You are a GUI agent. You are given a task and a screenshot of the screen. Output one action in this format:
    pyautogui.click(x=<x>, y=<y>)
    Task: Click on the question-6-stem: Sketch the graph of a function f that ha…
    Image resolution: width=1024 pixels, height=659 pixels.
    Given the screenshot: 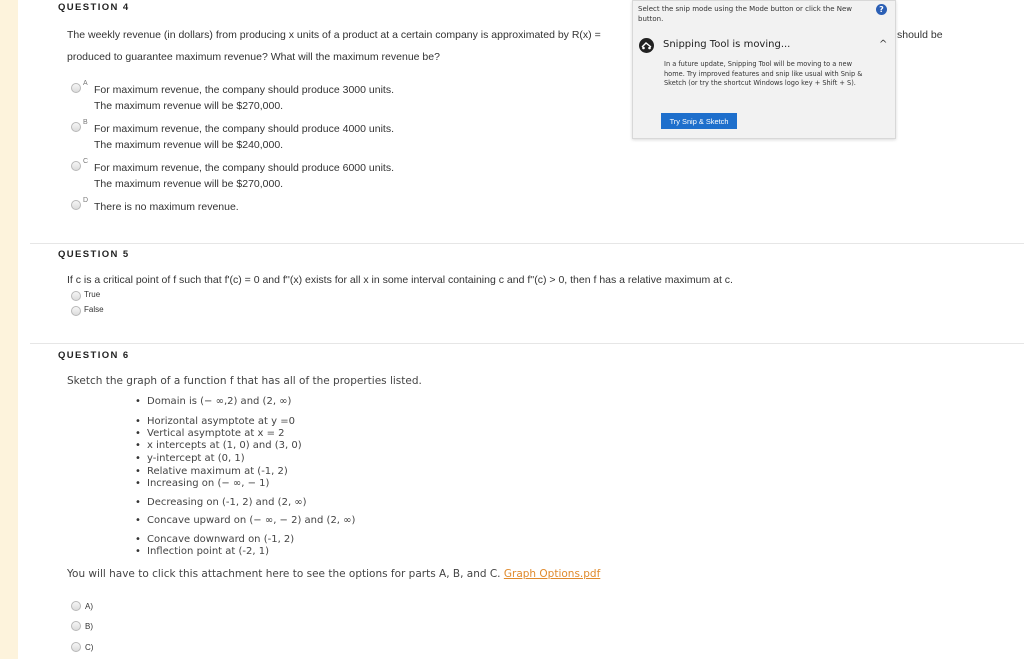 What is the action you would take?
    pyautogui.click(x=244, y=381)
    